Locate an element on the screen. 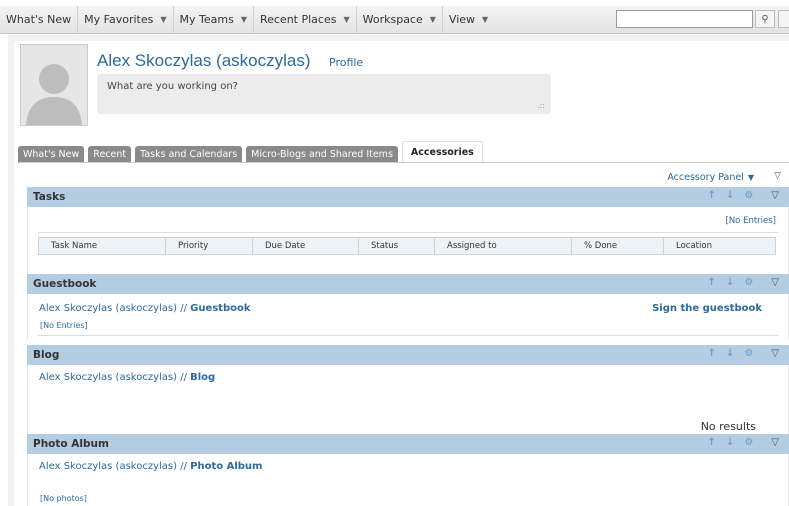 Image resolution: width=789 pixels, height=506 pixels. column-header: Task Name is located at coordinates (102, 246).